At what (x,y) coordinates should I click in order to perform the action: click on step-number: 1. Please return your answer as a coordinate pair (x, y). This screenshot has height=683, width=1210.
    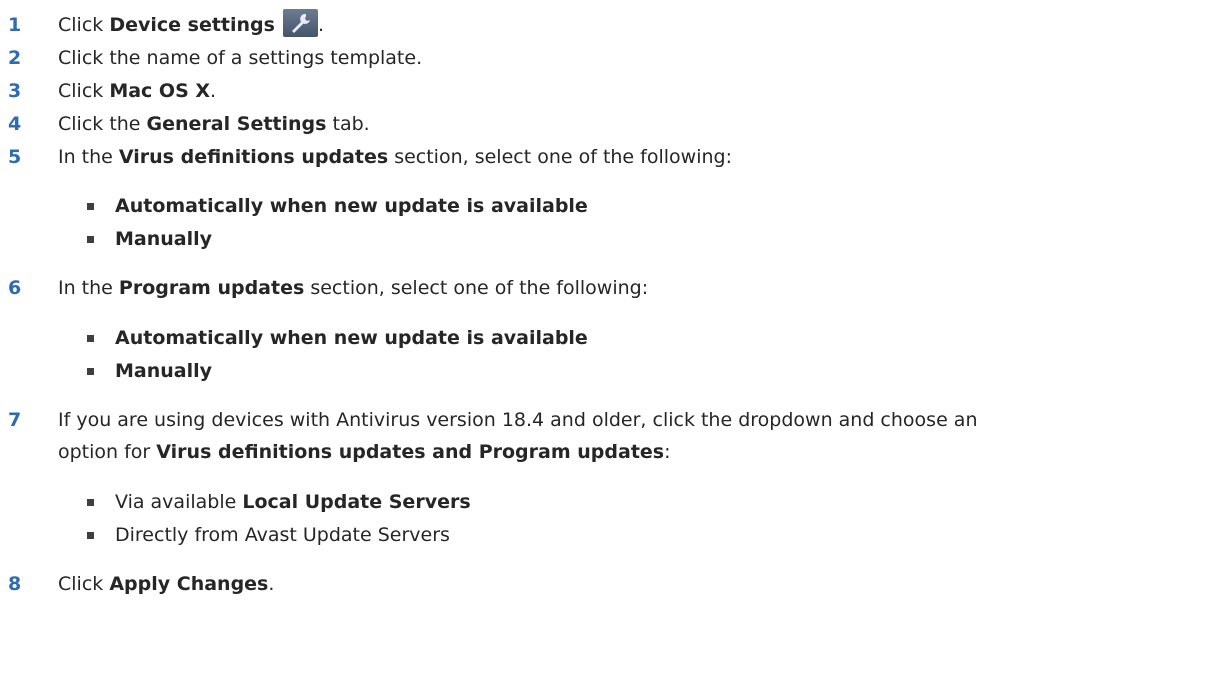
    Looking at the image, I should click on (15, 25).